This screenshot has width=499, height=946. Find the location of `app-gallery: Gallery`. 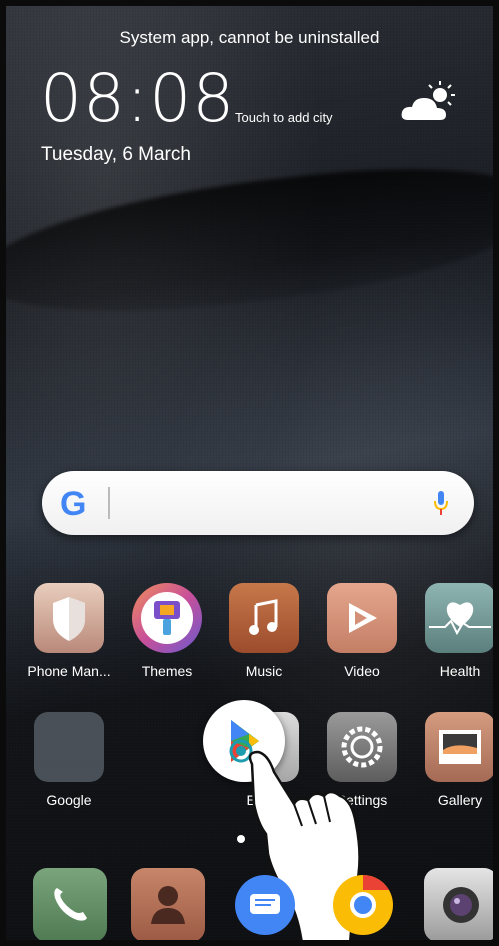

app-gallery: Gallery is located at coordinates (455, 760).